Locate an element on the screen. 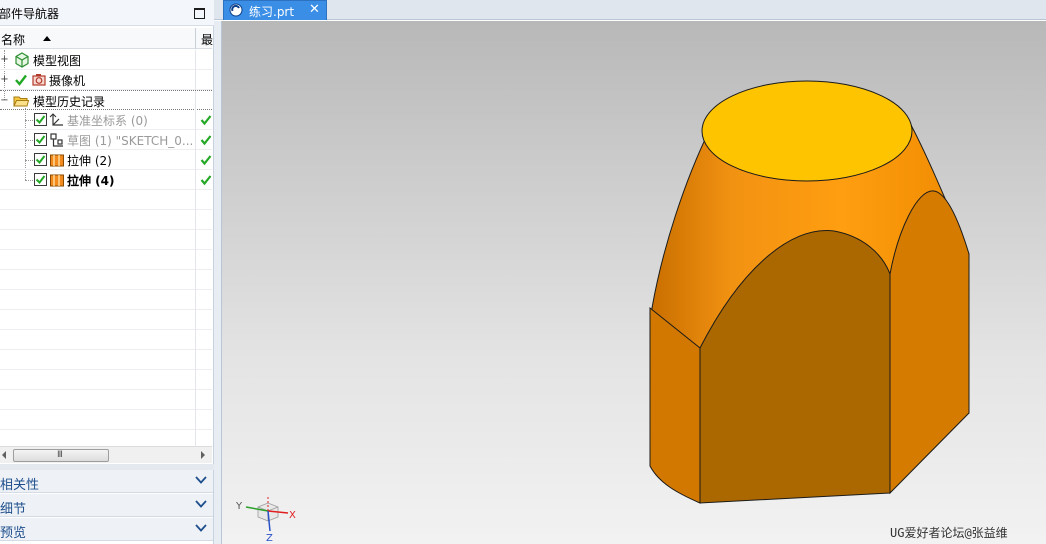 The width and height of the screenshot is (1046, 544). viewport-border is located at coordinates (218, 282).